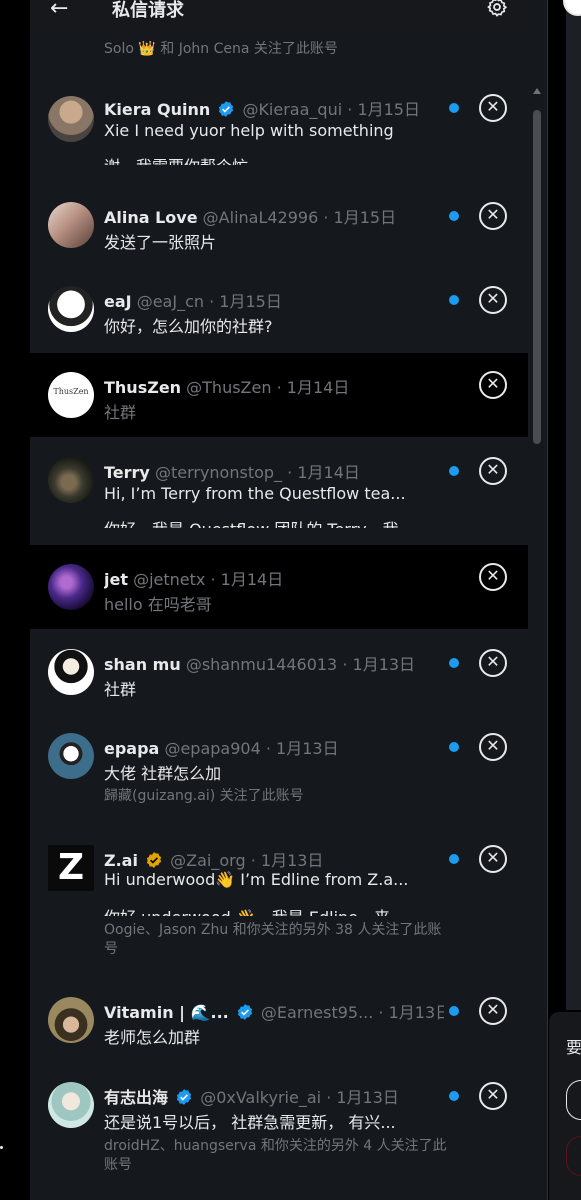  What do you see at coordinates (59, 10) in the screenshot?
I see `back-arrow-icon: ←` at bounding box center [59, 10].